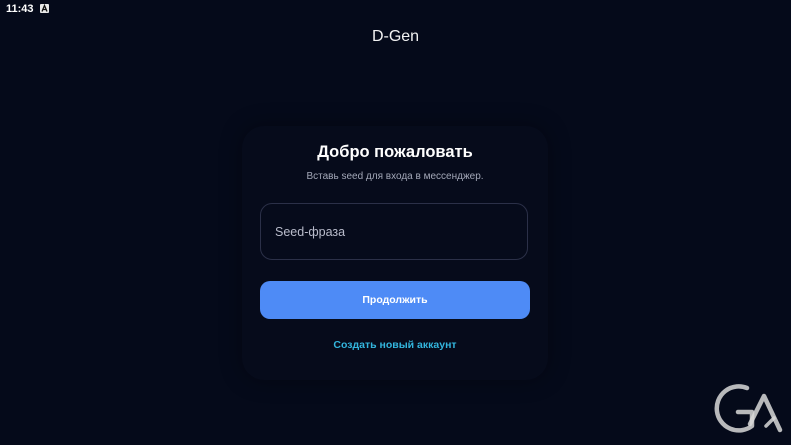 Image resolution: width=791 pixels, height=445 pixels. Describe the element at coordinates (395, 176) in the screenshot. I see `welcome-subtitle: Вставь seed для входа в мессенджер.` at that location.